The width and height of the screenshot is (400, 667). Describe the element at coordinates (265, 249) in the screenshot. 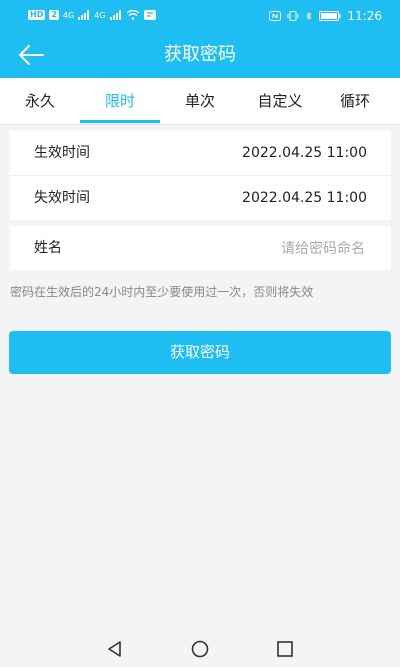

I see `name-input` at that location.